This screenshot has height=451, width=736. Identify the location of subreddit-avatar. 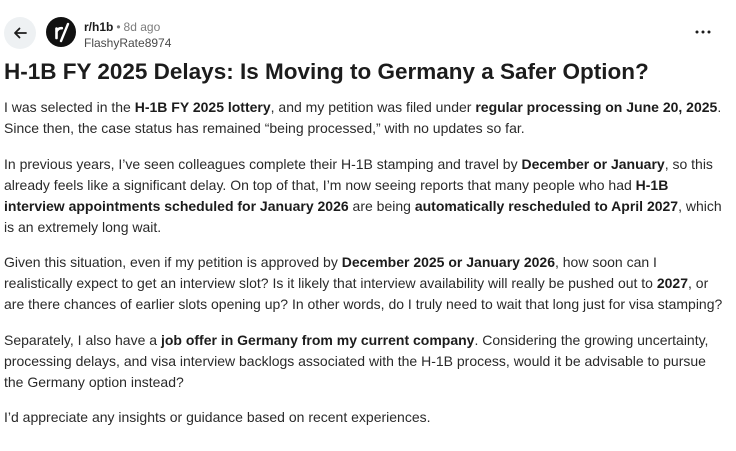
(61, 32).